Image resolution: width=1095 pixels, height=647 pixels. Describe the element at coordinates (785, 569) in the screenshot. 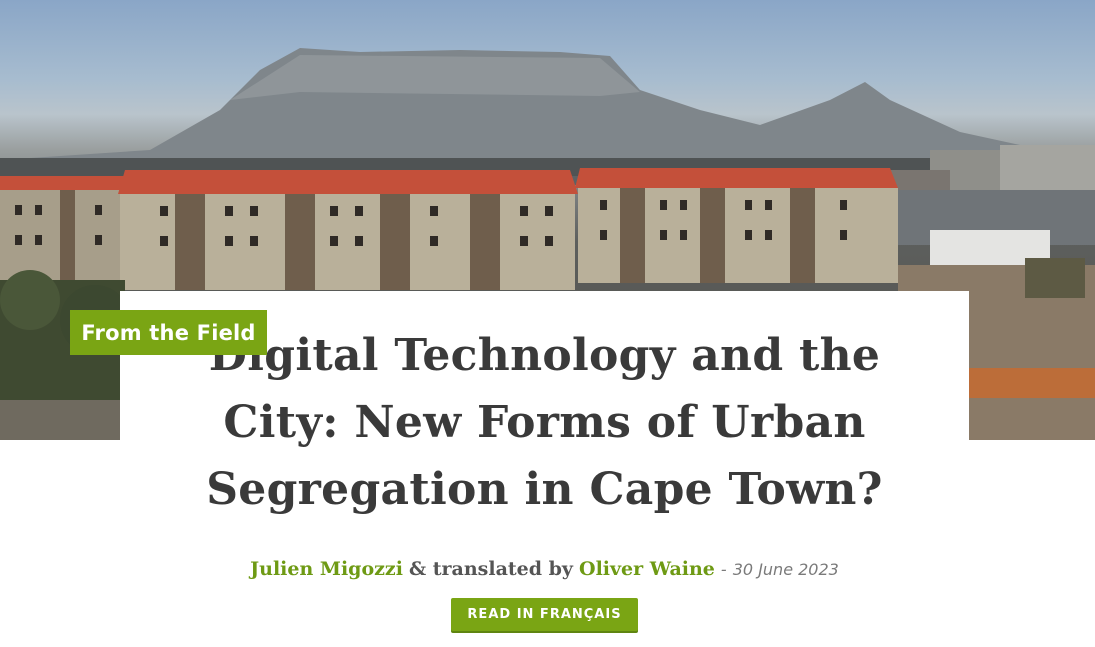

I see `publish-date: 30 June 2023` at that location.